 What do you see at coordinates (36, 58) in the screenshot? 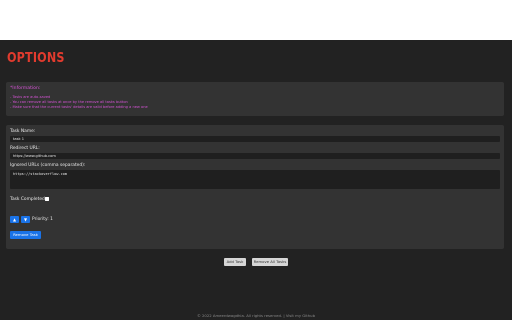
I see `page-logo-title: Options` at bounding box center [36, 58].